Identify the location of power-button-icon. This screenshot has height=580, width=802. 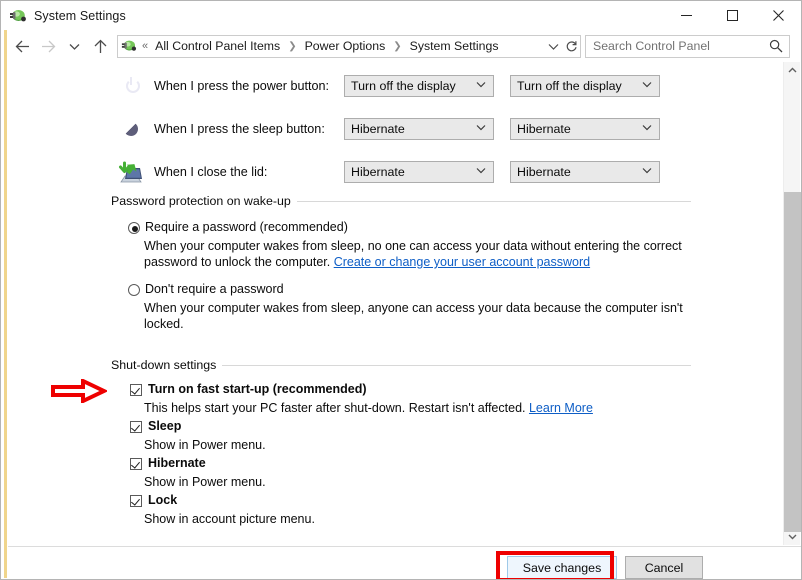
(131, 86).